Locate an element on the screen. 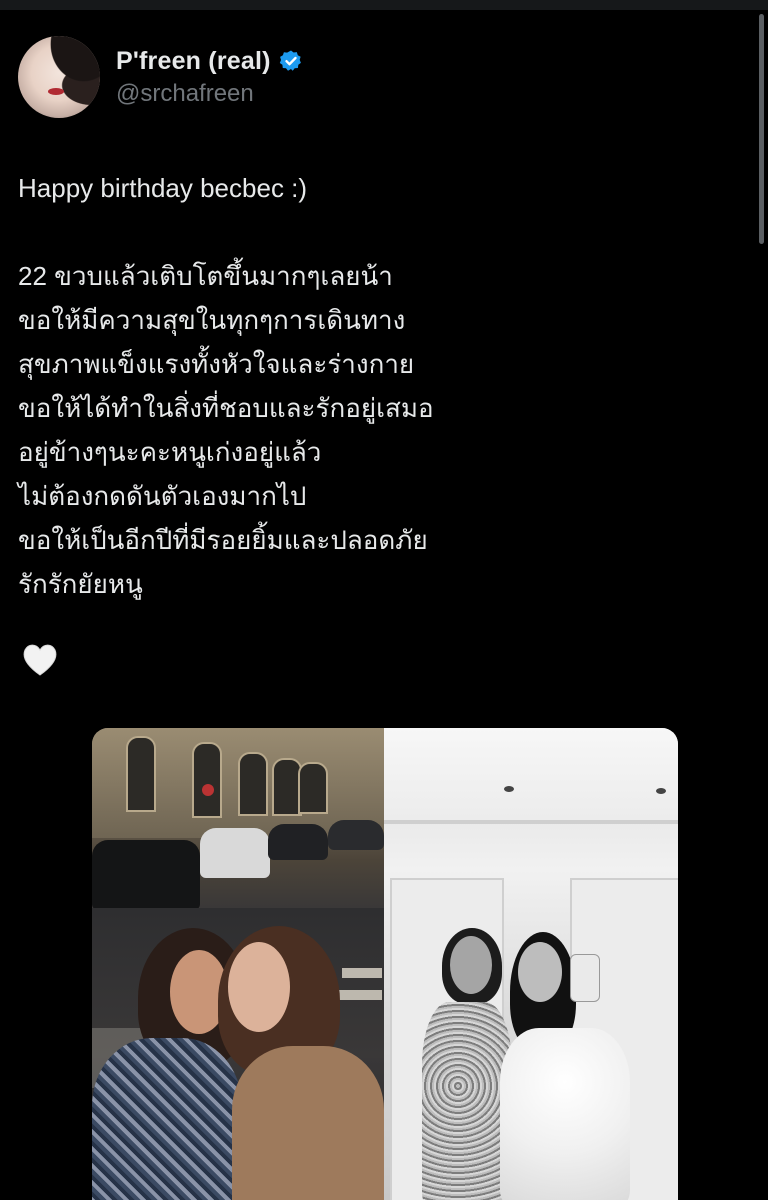 Image resolution: width=768 pixels, height=1200 pixels. handle: @srchafreen is located at coordinates (209, 94).